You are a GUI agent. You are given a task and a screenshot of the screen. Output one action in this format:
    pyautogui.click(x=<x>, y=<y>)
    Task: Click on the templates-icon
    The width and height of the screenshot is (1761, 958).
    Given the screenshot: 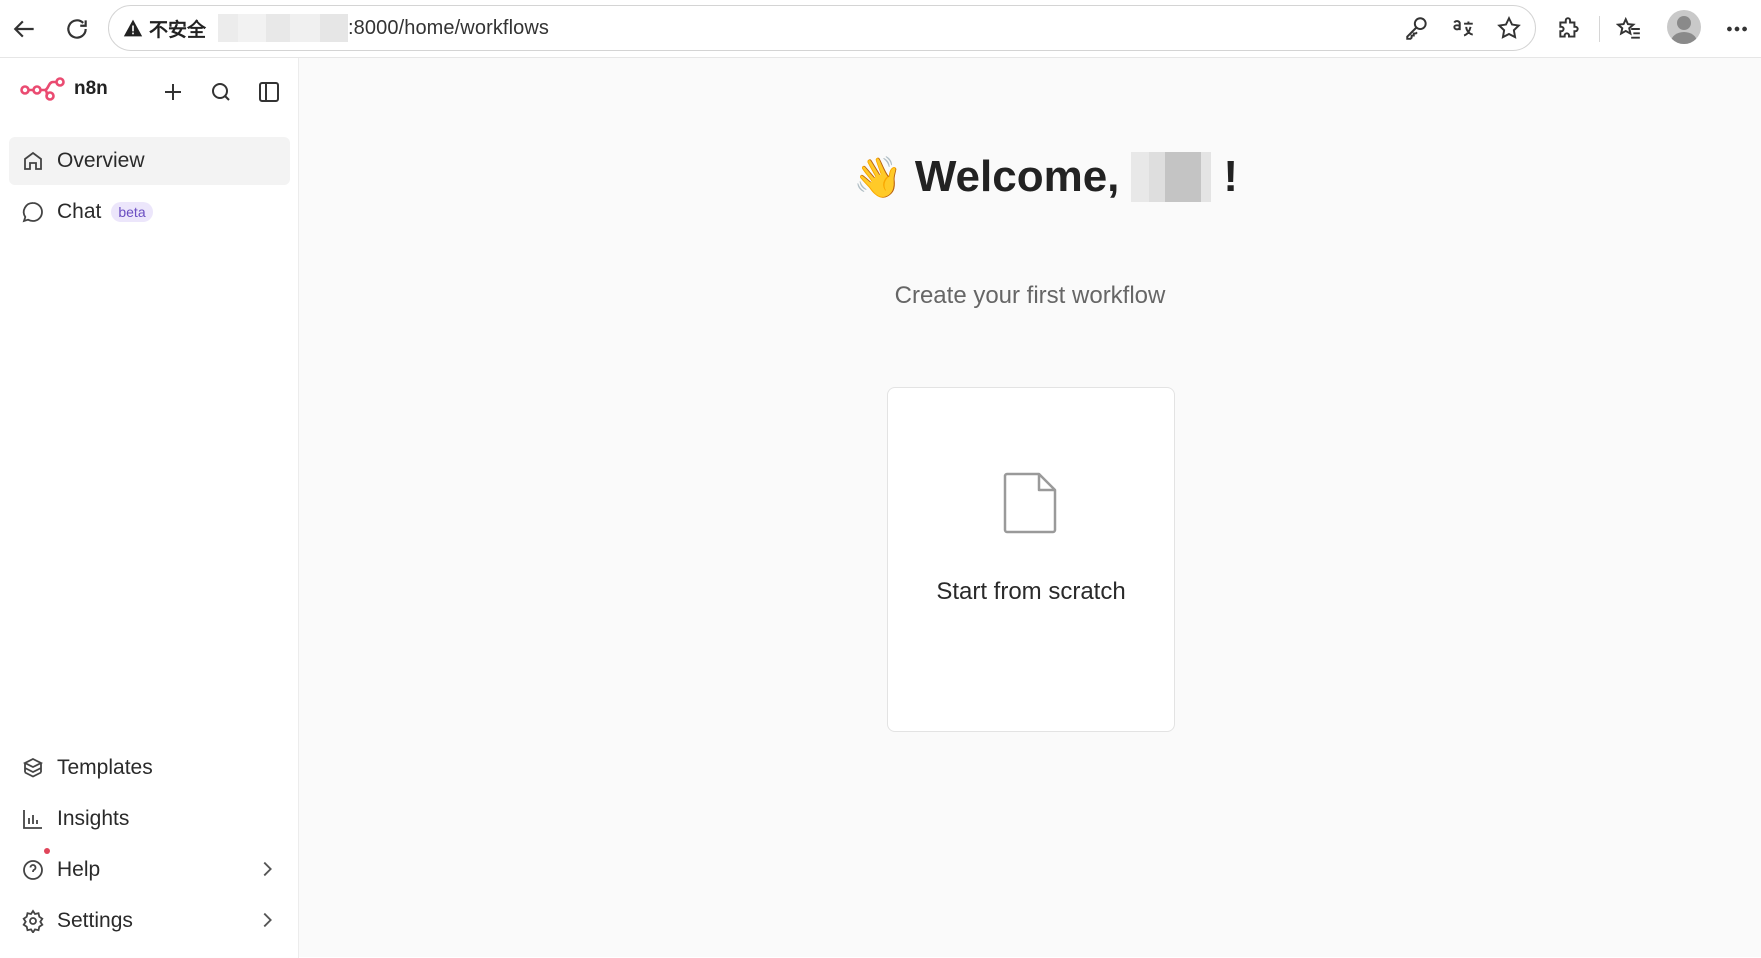 What is the action you would take?
    pyautogui.click(x=33, y=767)
    